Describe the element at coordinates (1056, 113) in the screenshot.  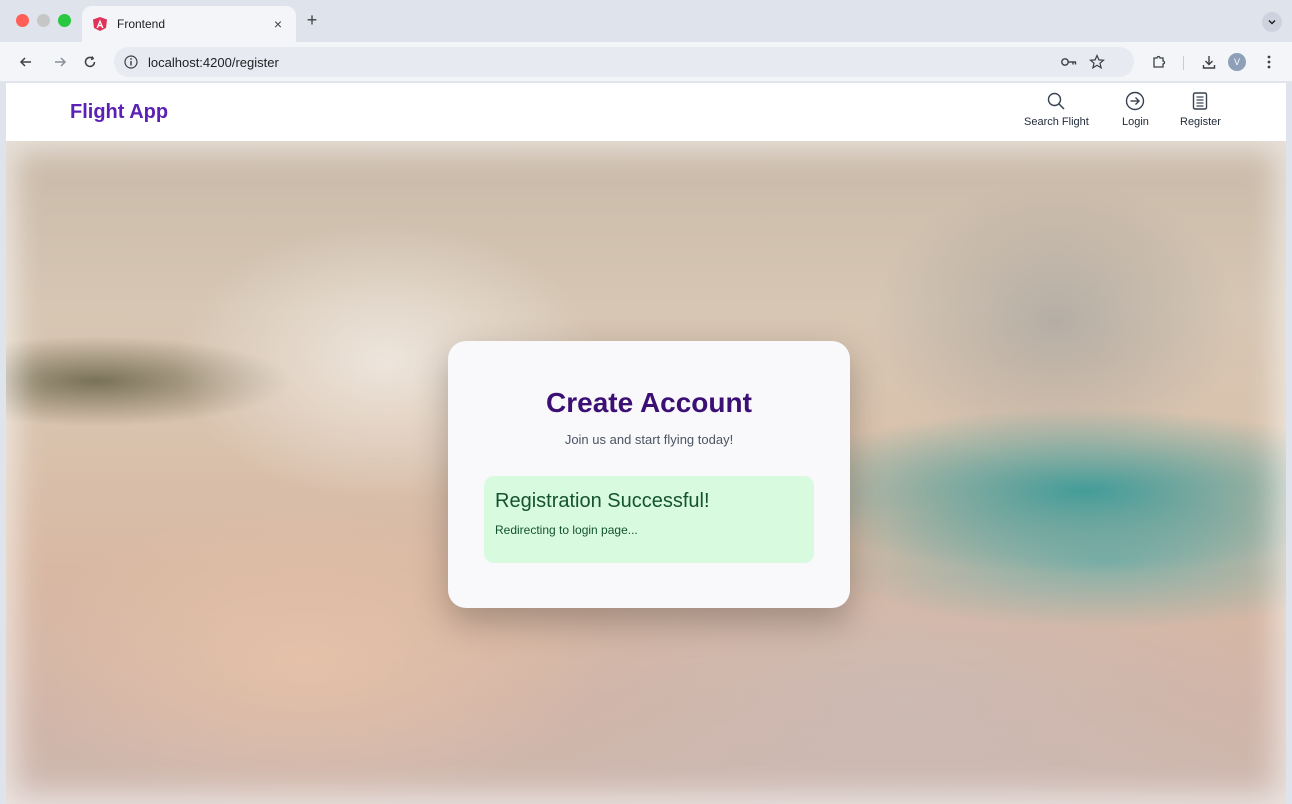
I see `nav-search-flight: Search Flight` at that location.